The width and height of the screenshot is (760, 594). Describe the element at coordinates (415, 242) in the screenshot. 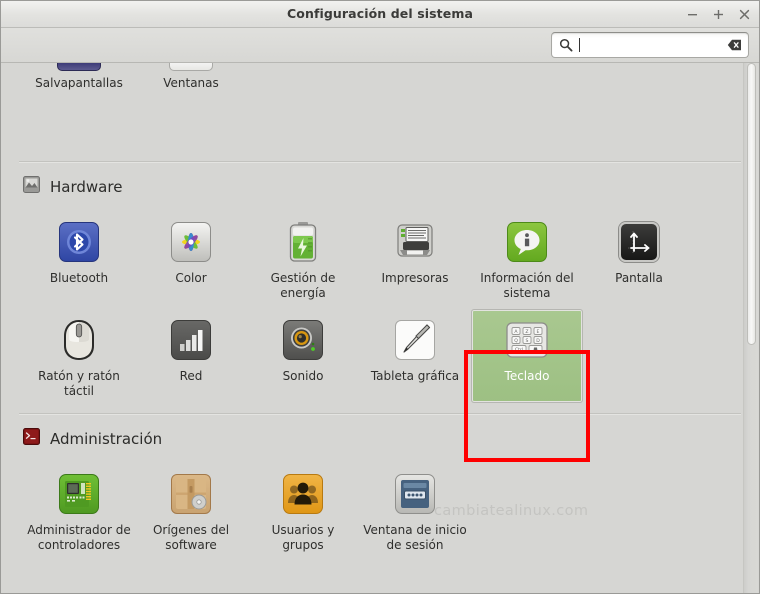

I see `printer-icon` at that location.